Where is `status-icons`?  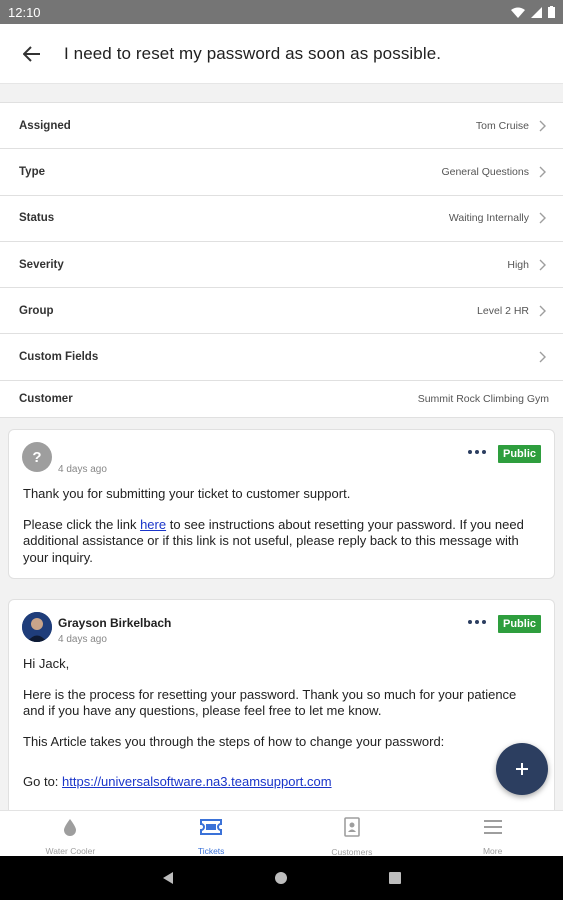 status-icons is located at coordinates (533, 12).